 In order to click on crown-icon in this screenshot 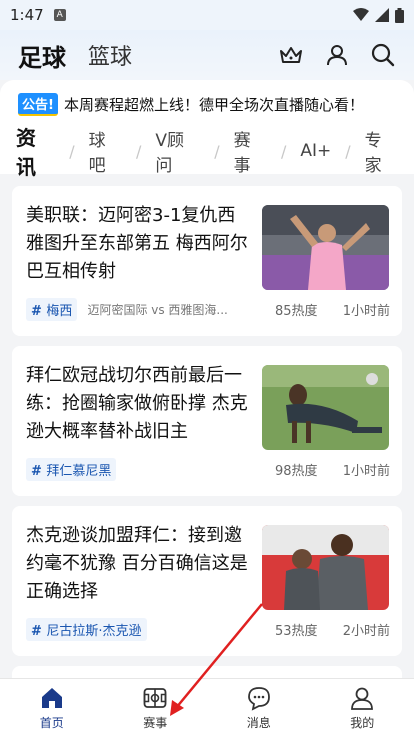, I will do `click(291, 55)`.